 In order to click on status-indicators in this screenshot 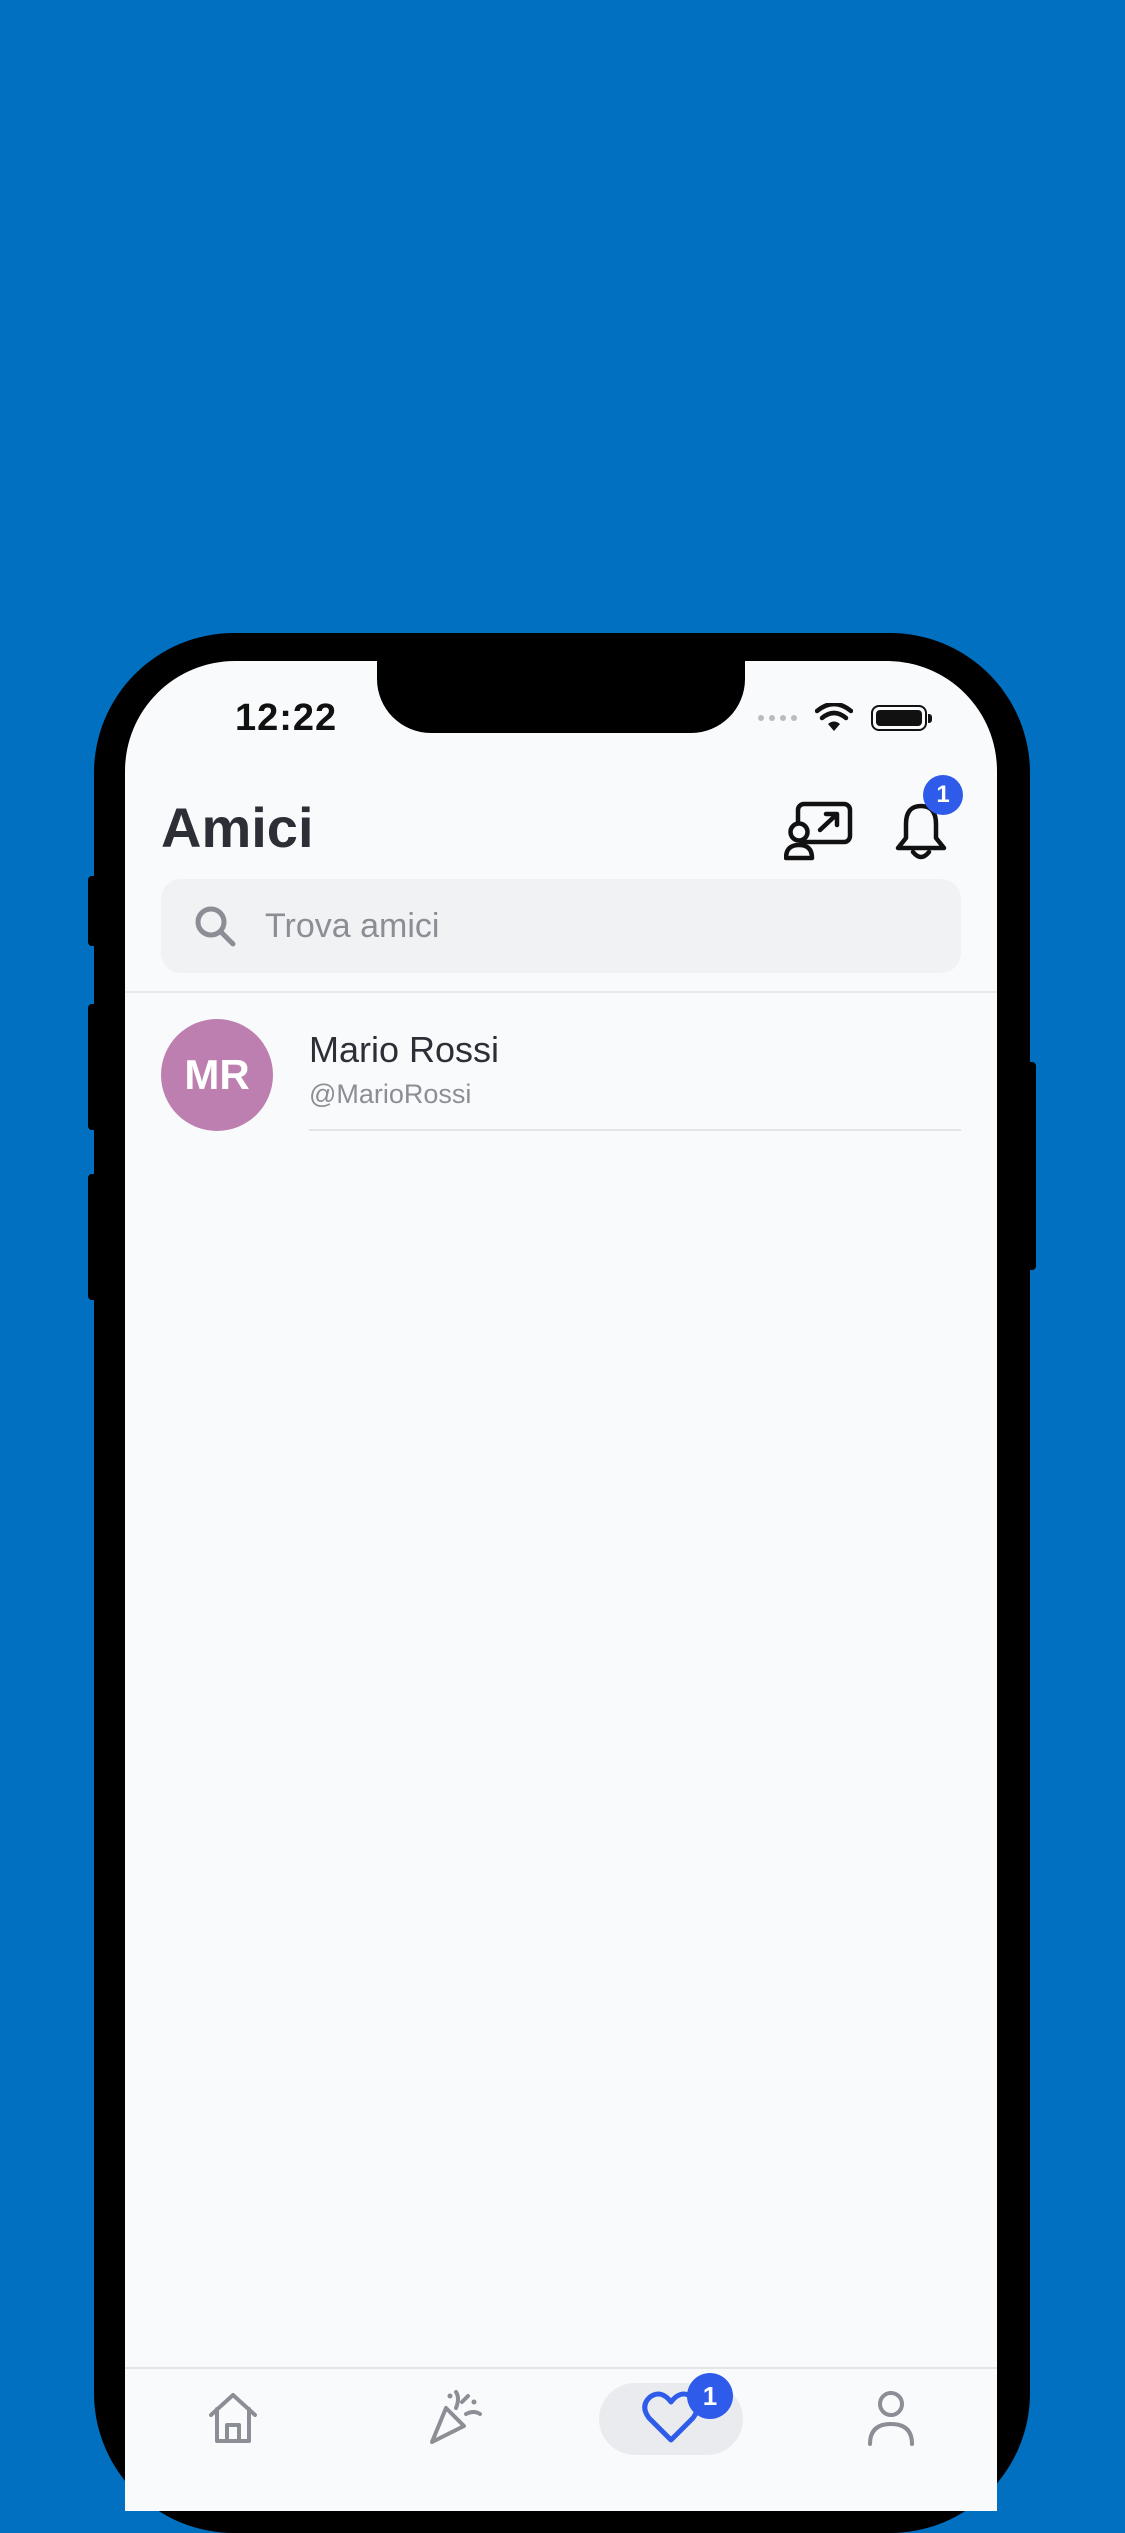, I will do `click(845, 718)`.